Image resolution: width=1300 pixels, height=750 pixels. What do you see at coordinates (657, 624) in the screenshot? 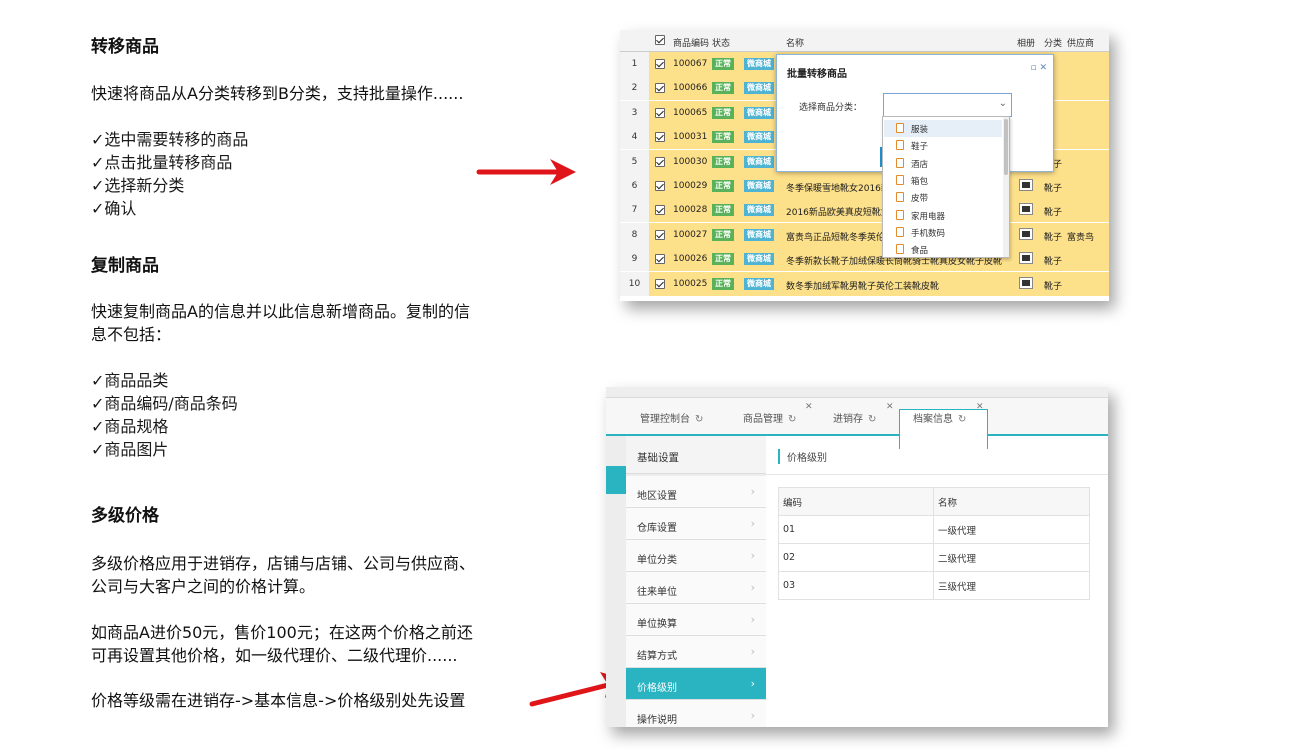
I see `sidebar-item-label: 单位换算` at bounding box center [657, 624].